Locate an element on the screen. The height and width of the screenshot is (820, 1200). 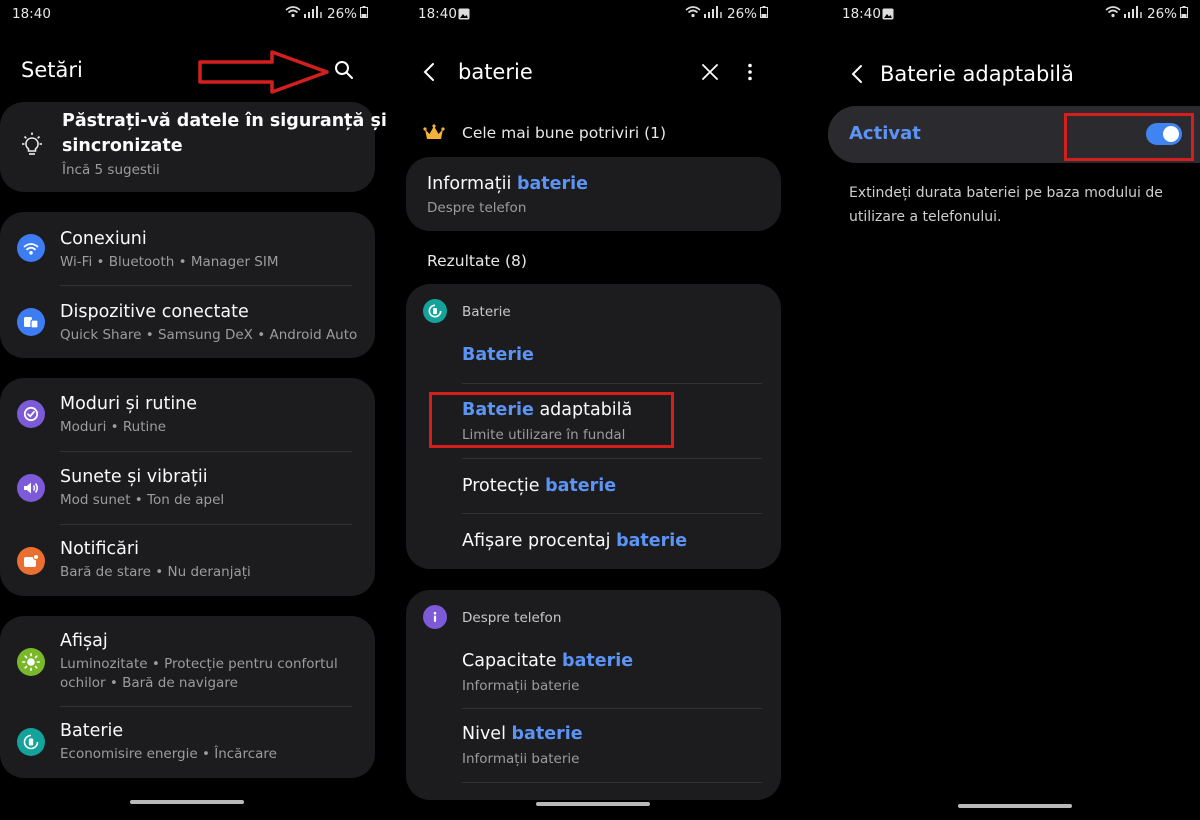
item-subtitle: Moduri • Rutine is located at coordinates (113, 427).